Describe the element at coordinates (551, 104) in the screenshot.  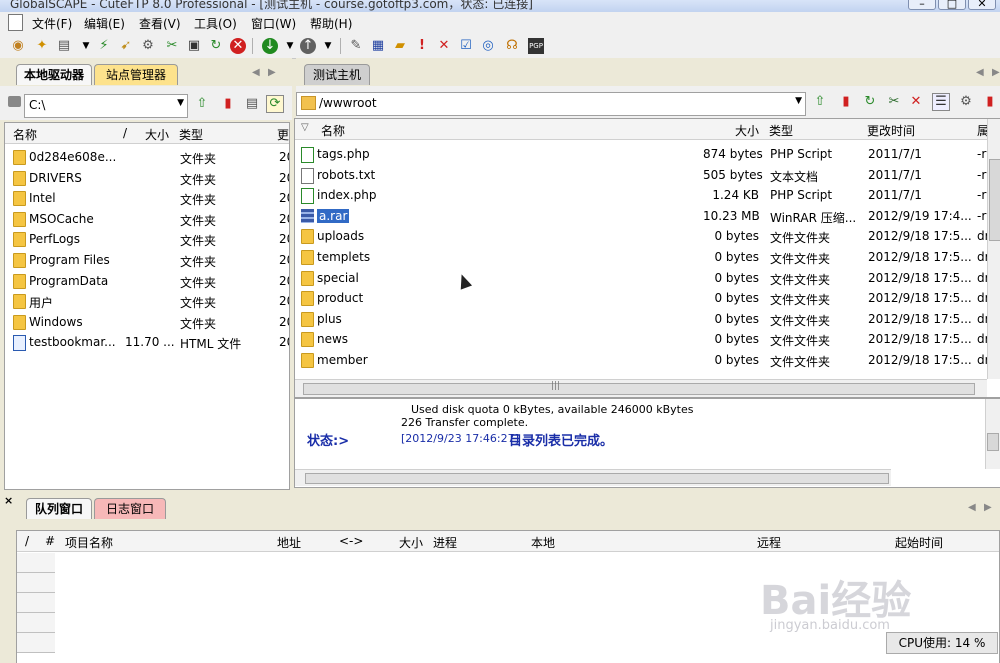
I see `remote-path-combo: /wwwroot ▼` at that location.